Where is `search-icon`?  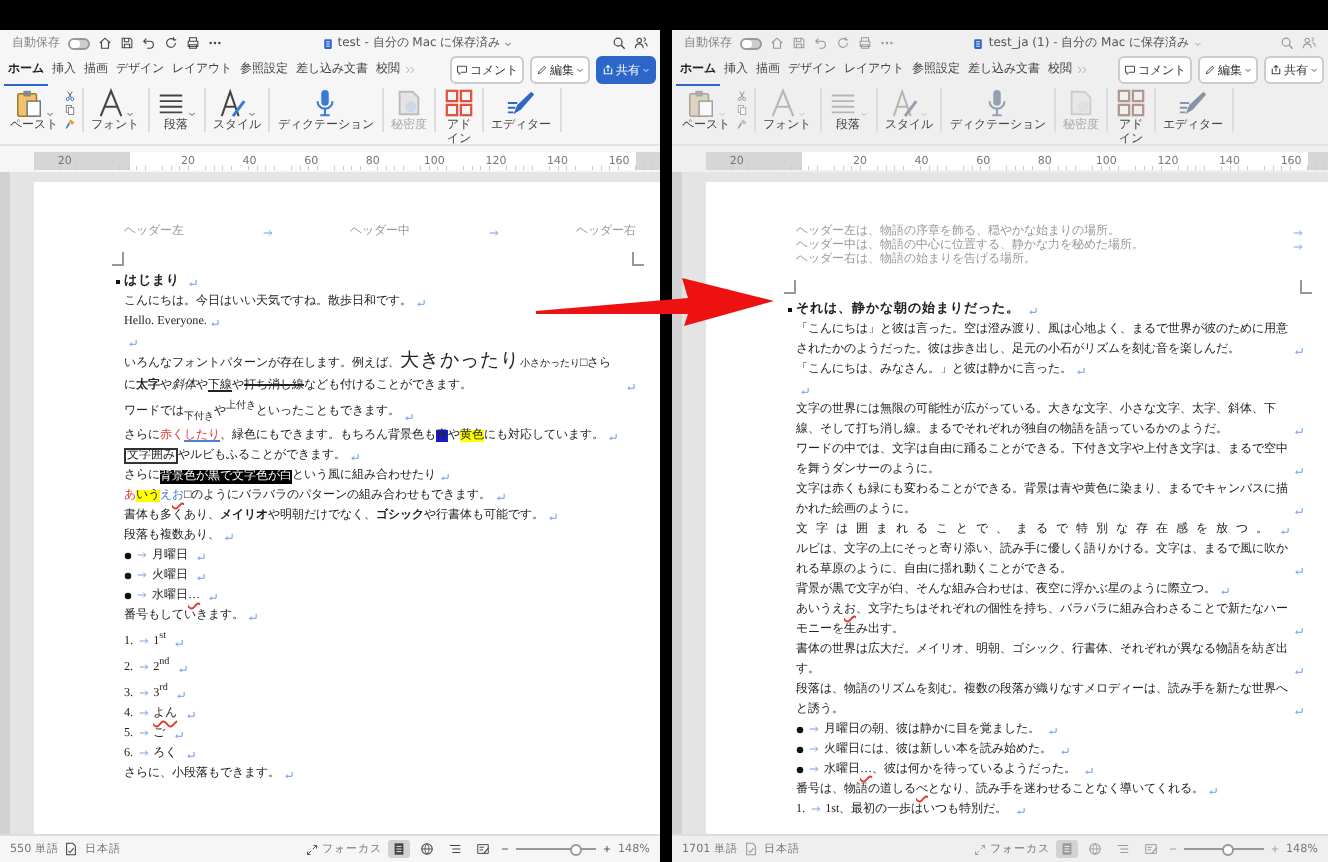
search-icon is located at coordinates (619, 43).